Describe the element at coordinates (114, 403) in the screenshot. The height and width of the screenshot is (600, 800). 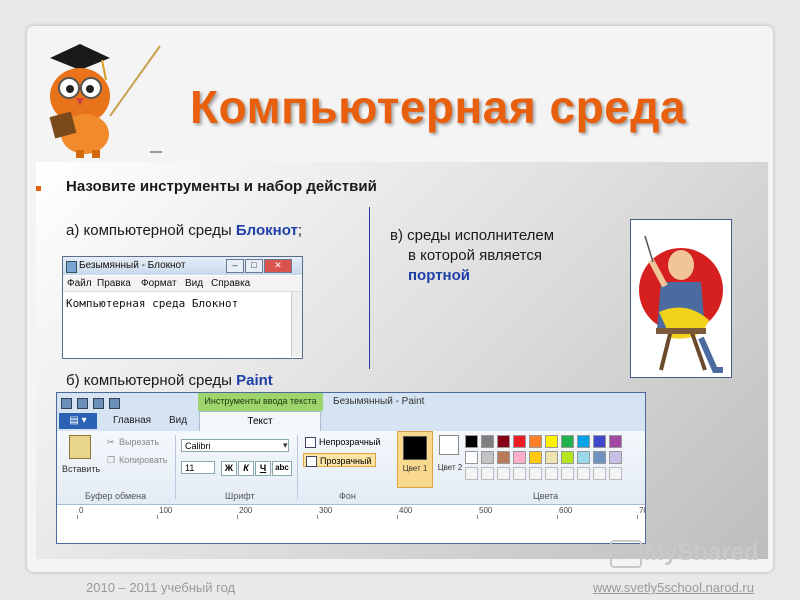
I see `new-file-icon` at that location.